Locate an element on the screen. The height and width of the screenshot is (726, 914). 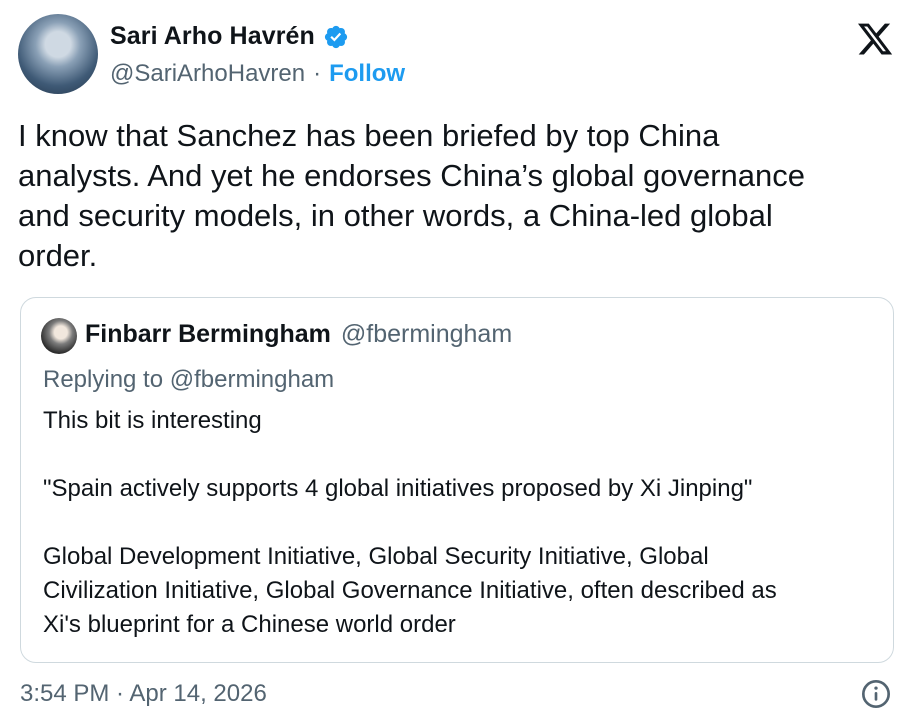
quoted-author-row: Finbarr Bermingham @fbermingham is located at coordinates (298, 334).